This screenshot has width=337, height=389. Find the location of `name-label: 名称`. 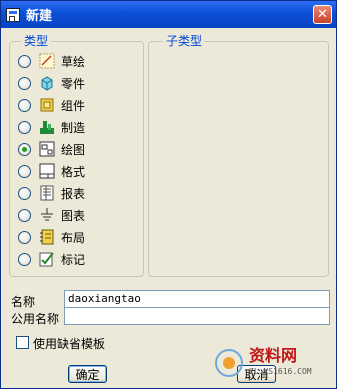

name-label: 名称 is located at coordinates (23, 302).